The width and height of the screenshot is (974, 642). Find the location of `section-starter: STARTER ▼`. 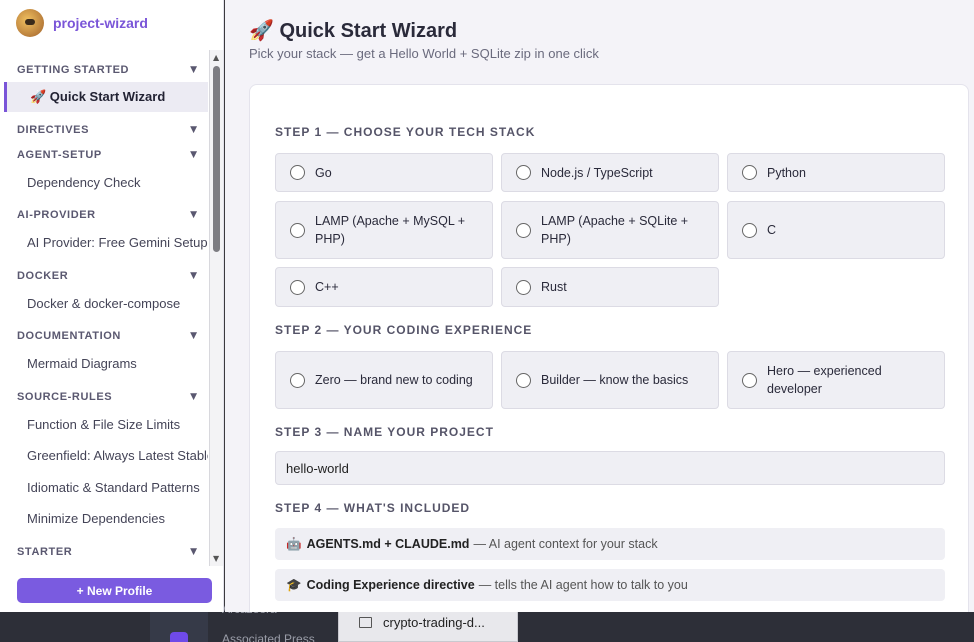

section-starter: STARTER ▼ is located at coordinates (107, 552).